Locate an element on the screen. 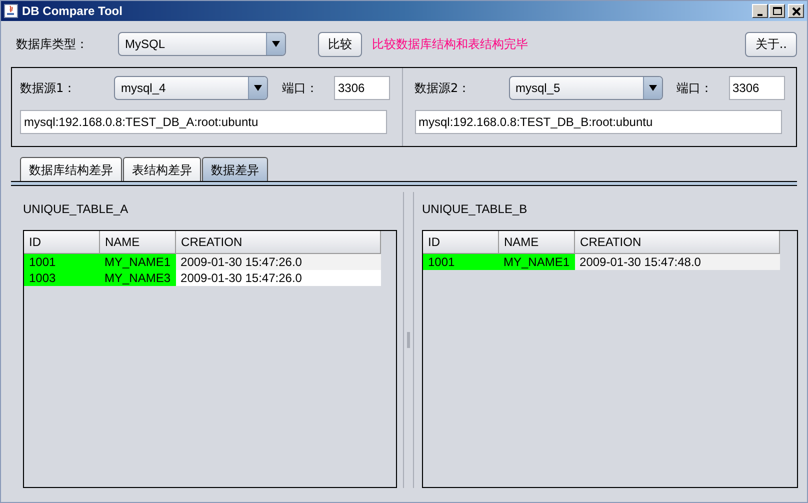  table-title: UNIQUE_TABLE_A is located at coordinates (76, 210).